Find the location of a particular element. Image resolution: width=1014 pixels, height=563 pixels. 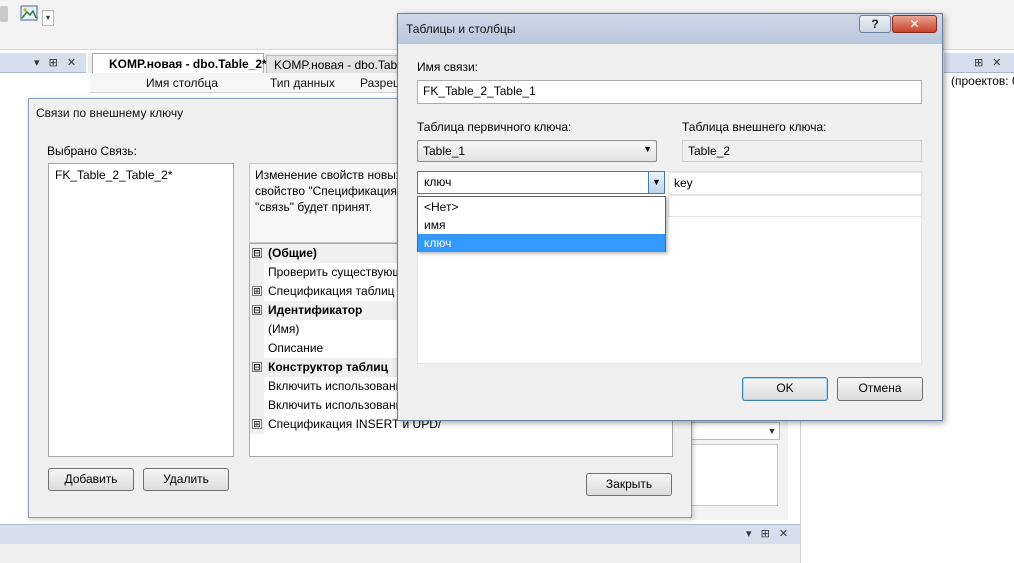

pk-table-value: Table_1 is located at coordinates (444, 151).